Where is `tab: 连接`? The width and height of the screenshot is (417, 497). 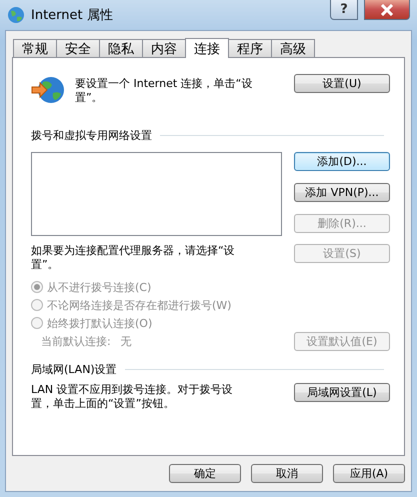
tab: 连接 is located at coordinates (207, 48).